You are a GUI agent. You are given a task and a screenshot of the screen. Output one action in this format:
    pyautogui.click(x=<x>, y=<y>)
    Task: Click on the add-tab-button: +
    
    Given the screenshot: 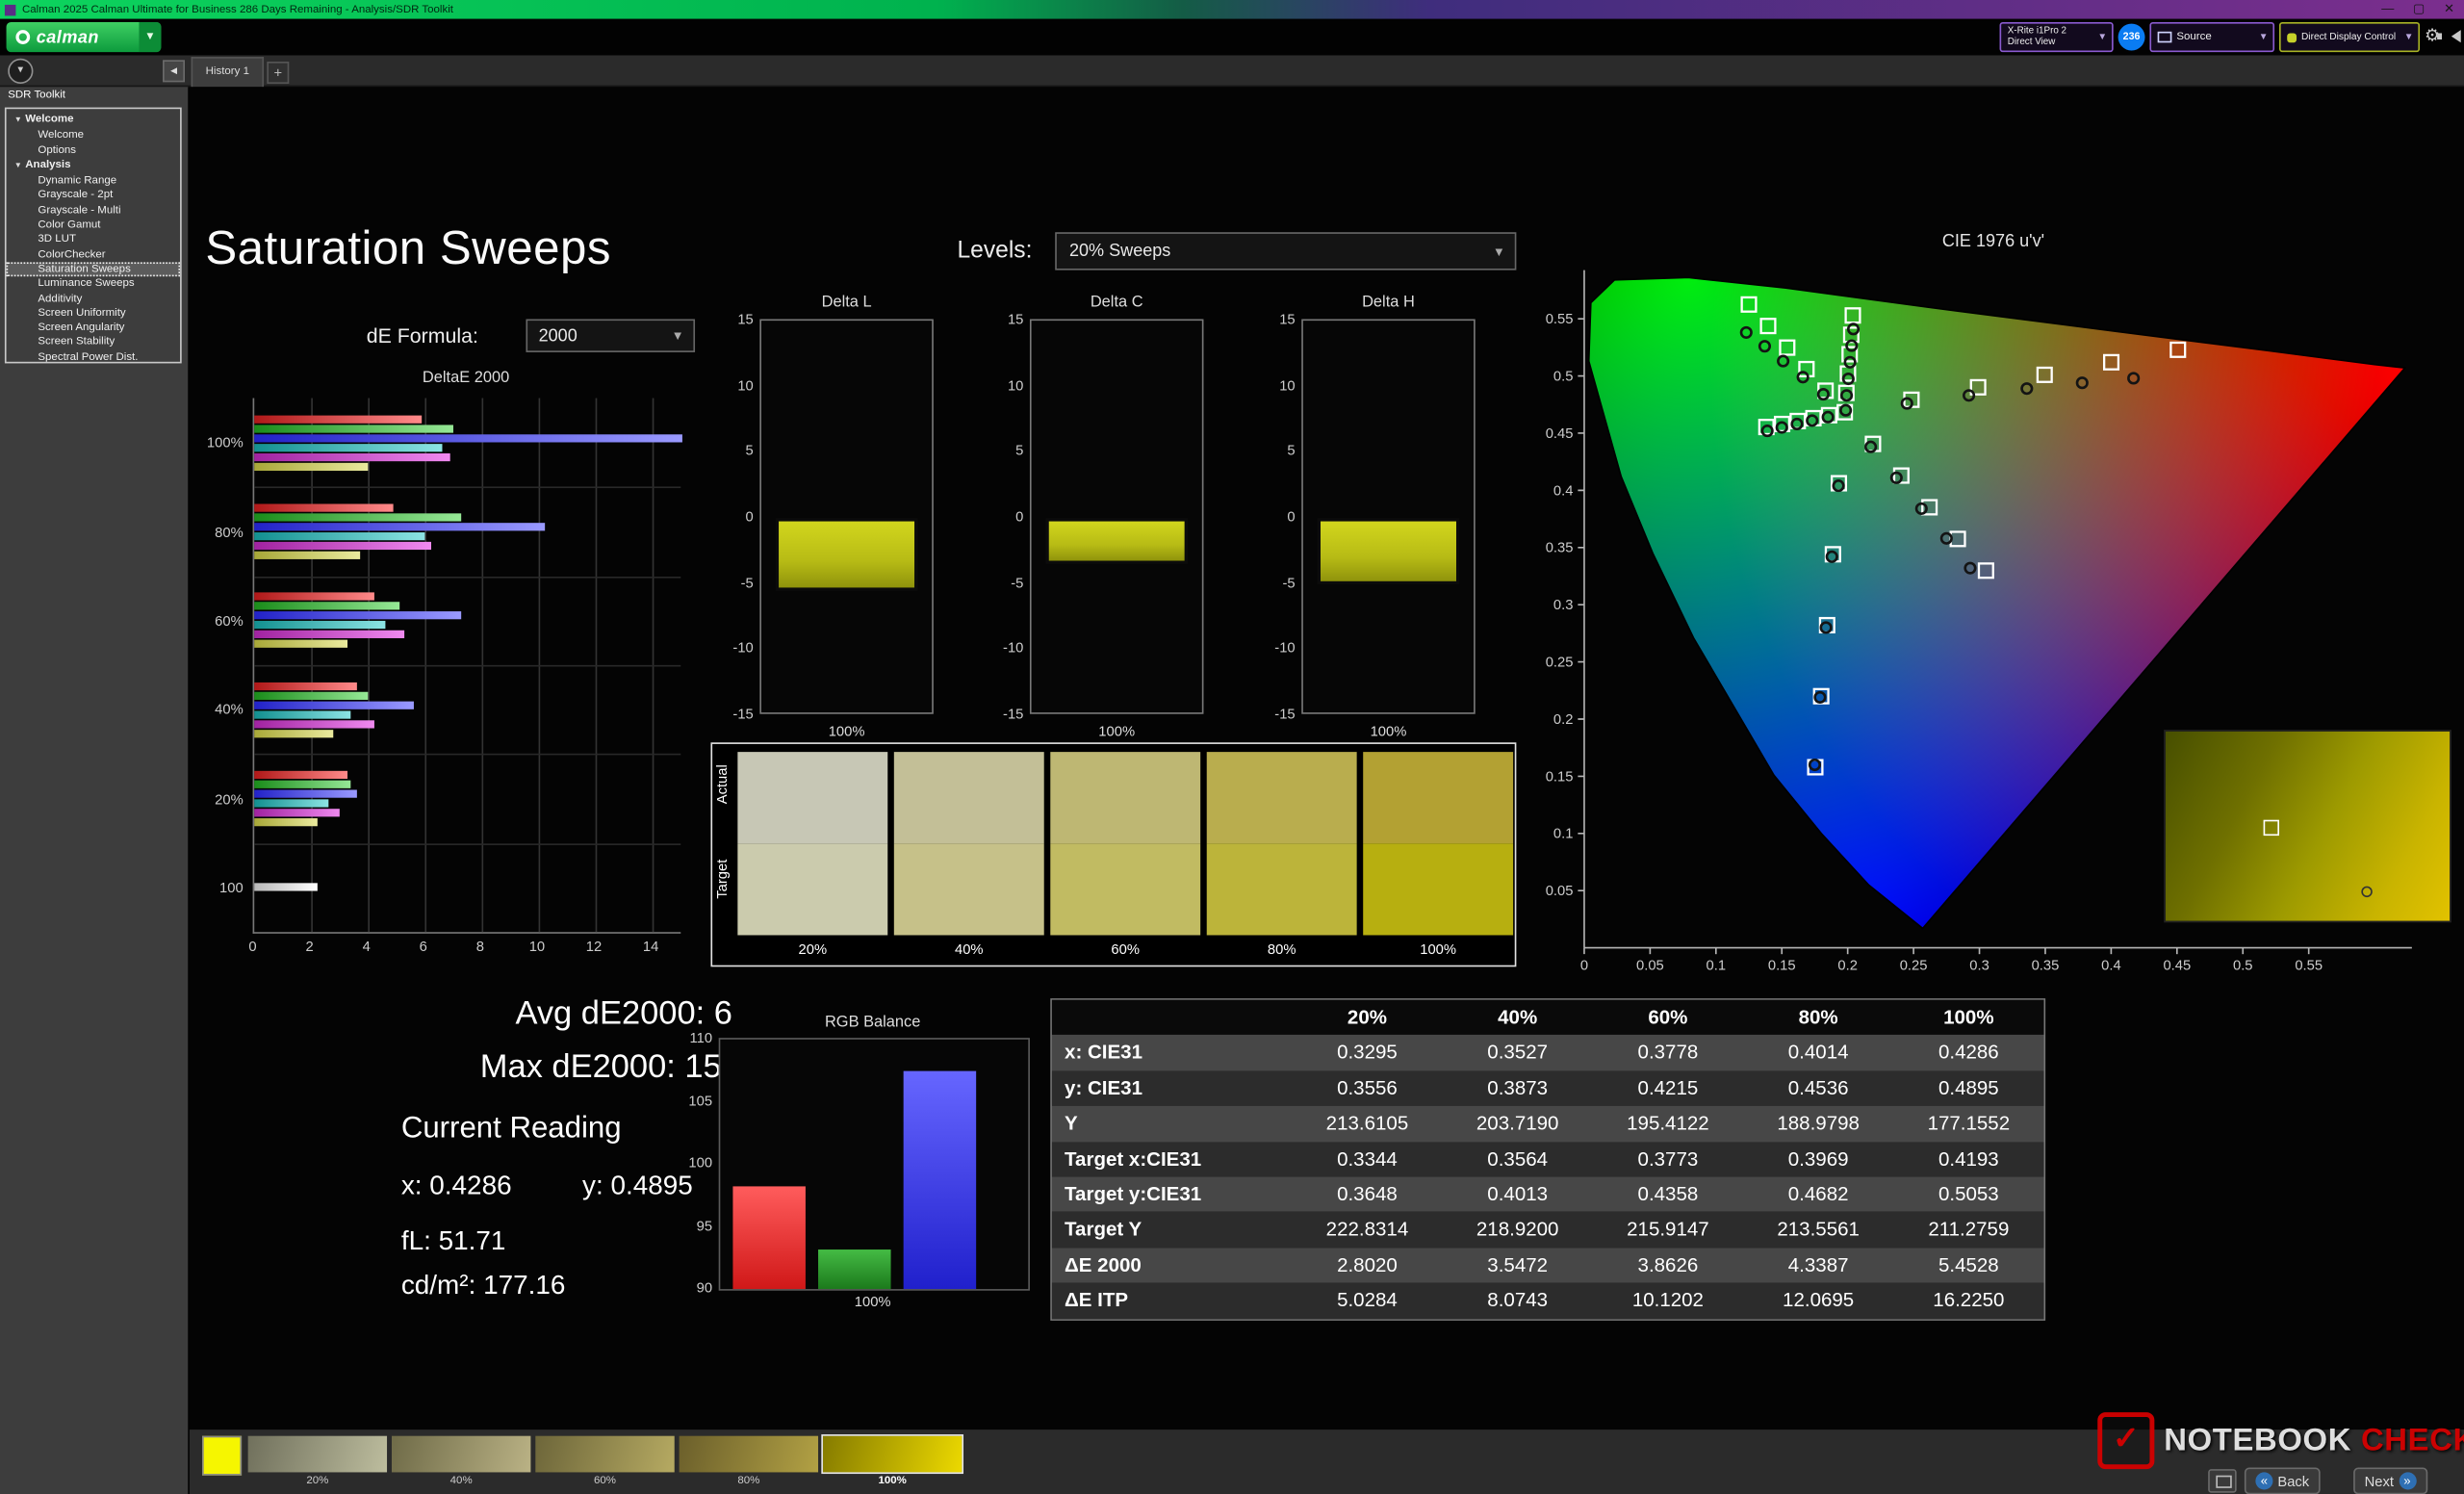 What is the action you would take?
    pyautogui.click(x=278, y=73)
    